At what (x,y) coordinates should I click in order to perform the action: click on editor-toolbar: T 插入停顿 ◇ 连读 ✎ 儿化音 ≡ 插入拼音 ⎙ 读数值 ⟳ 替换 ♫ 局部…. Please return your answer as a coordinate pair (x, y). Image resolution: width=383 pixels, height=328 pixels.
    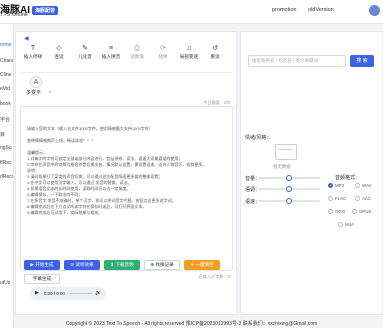
    Looking at the image, I should click on (127, 57).